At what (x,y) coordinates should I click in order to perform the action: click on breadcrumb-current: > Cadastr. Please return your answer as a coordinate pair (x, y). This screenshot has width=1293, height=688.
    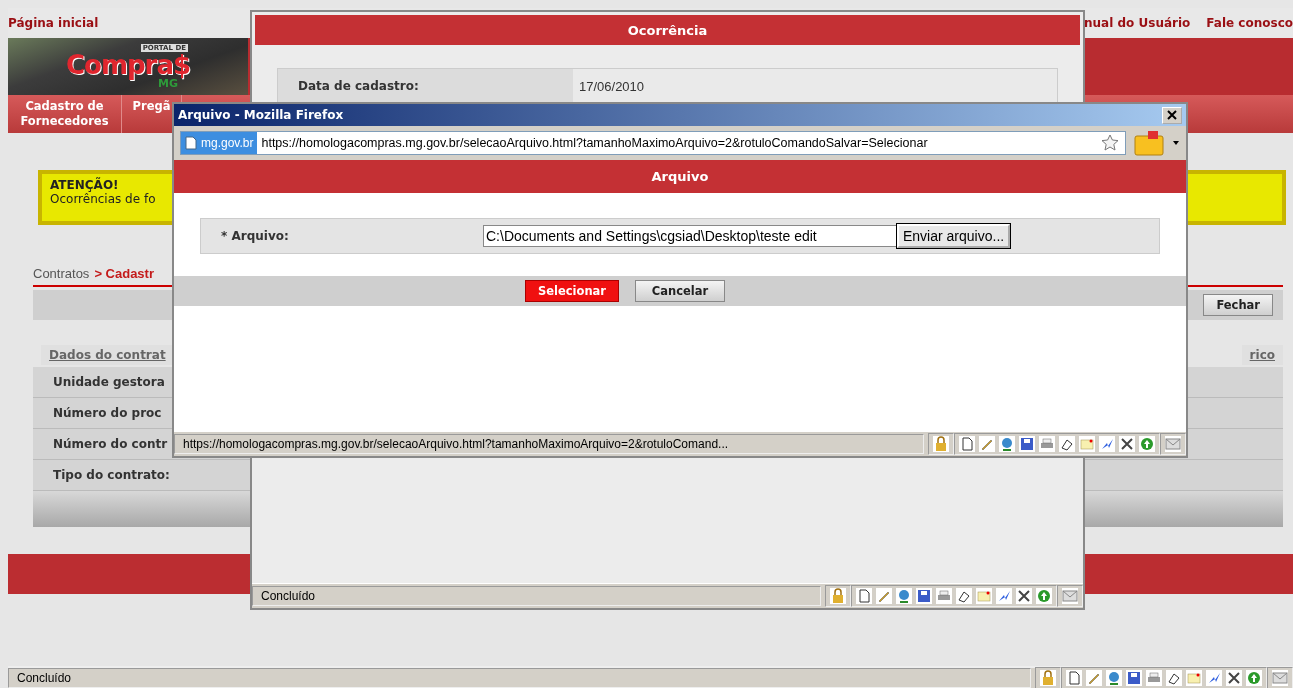
    Looking at the image, I should click on (124, 273).